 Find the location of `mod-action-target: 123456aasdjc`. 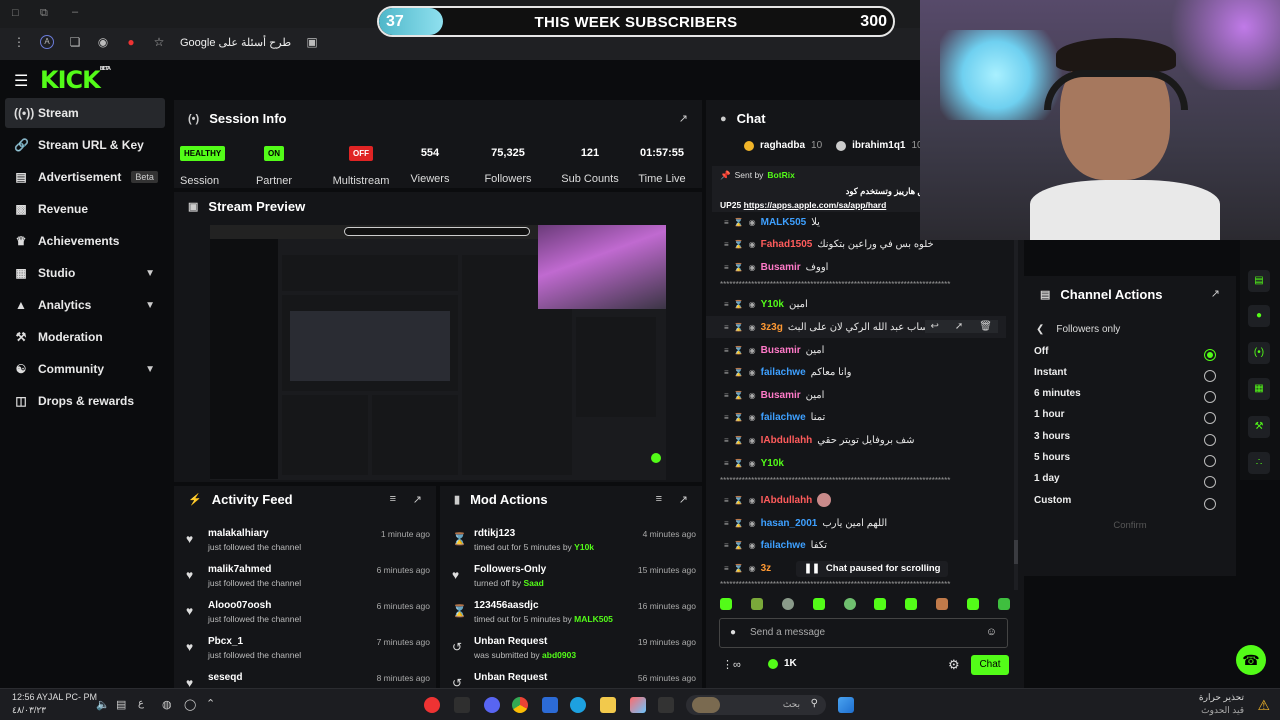

mod-action-target: 123456aasdjc is located at coordinates (506, 605).